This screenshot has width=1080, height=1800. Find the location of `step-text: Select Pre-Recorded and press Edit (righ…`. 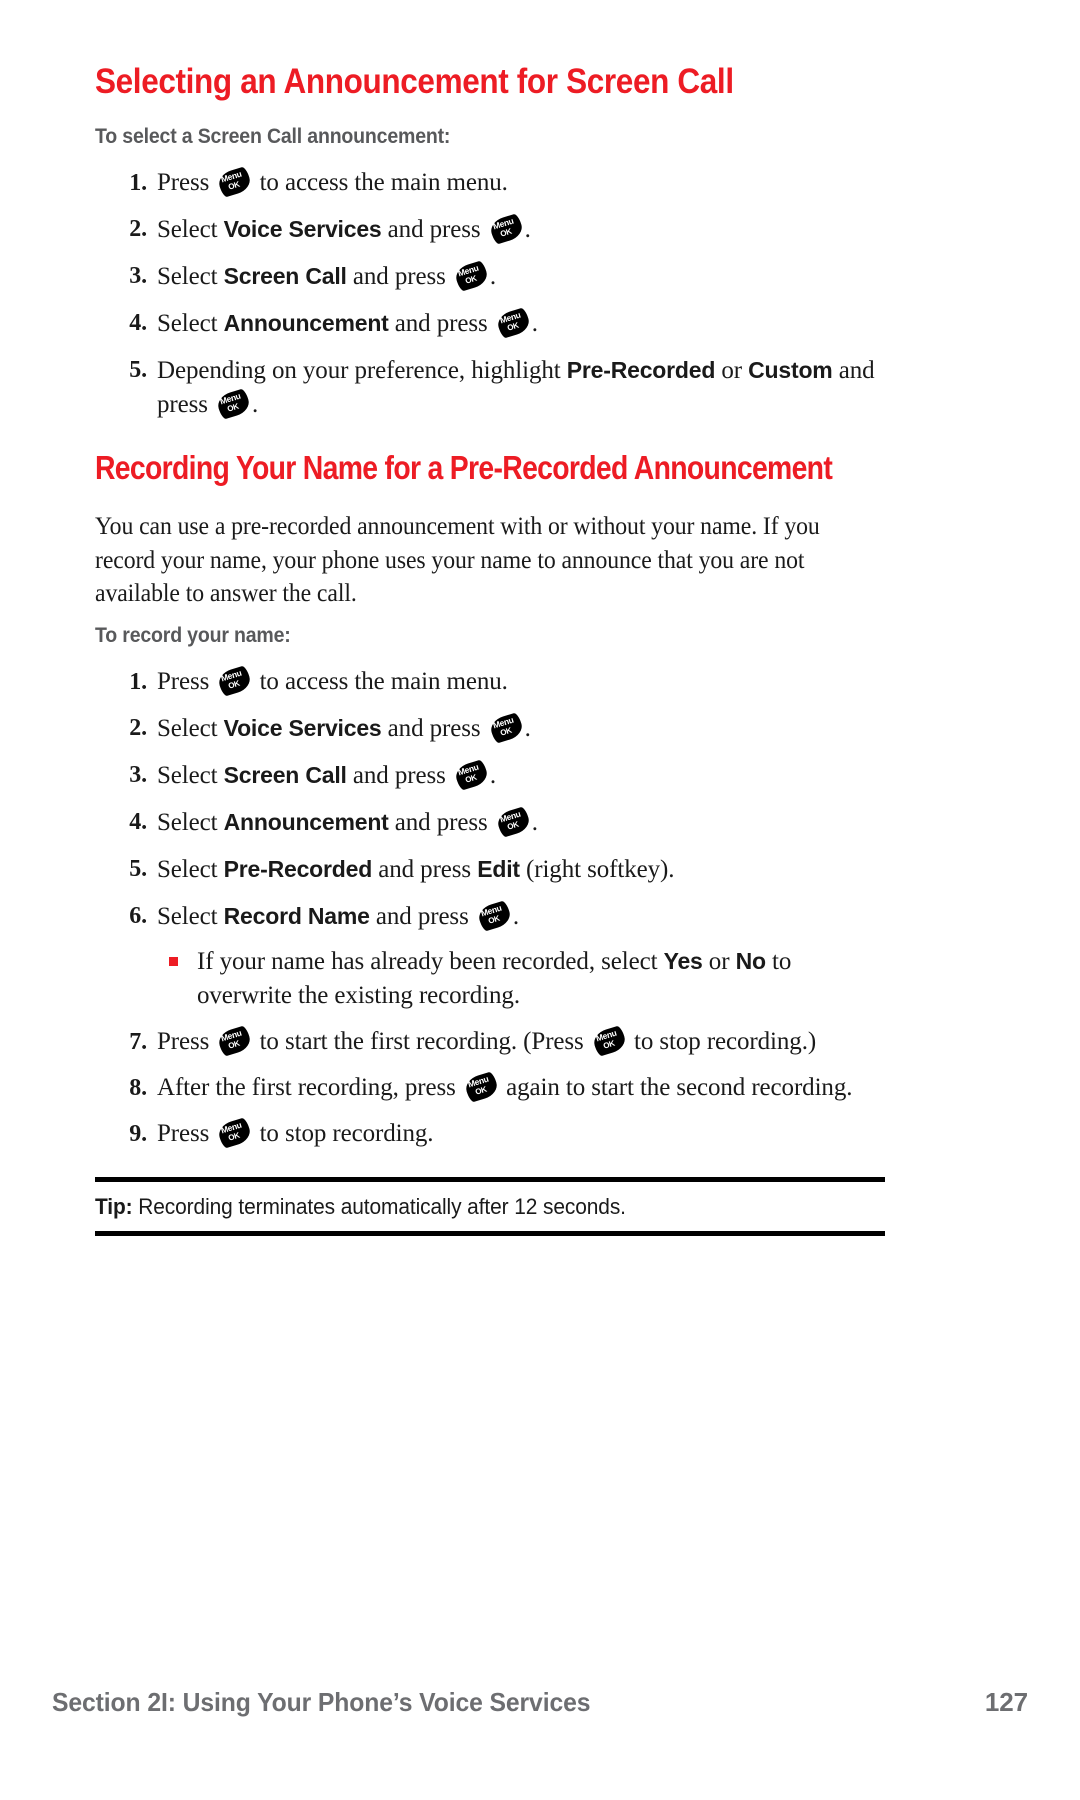

step-text: Select Pre-Recorded and press Edit (righ… is located at coordinates (416, 869).